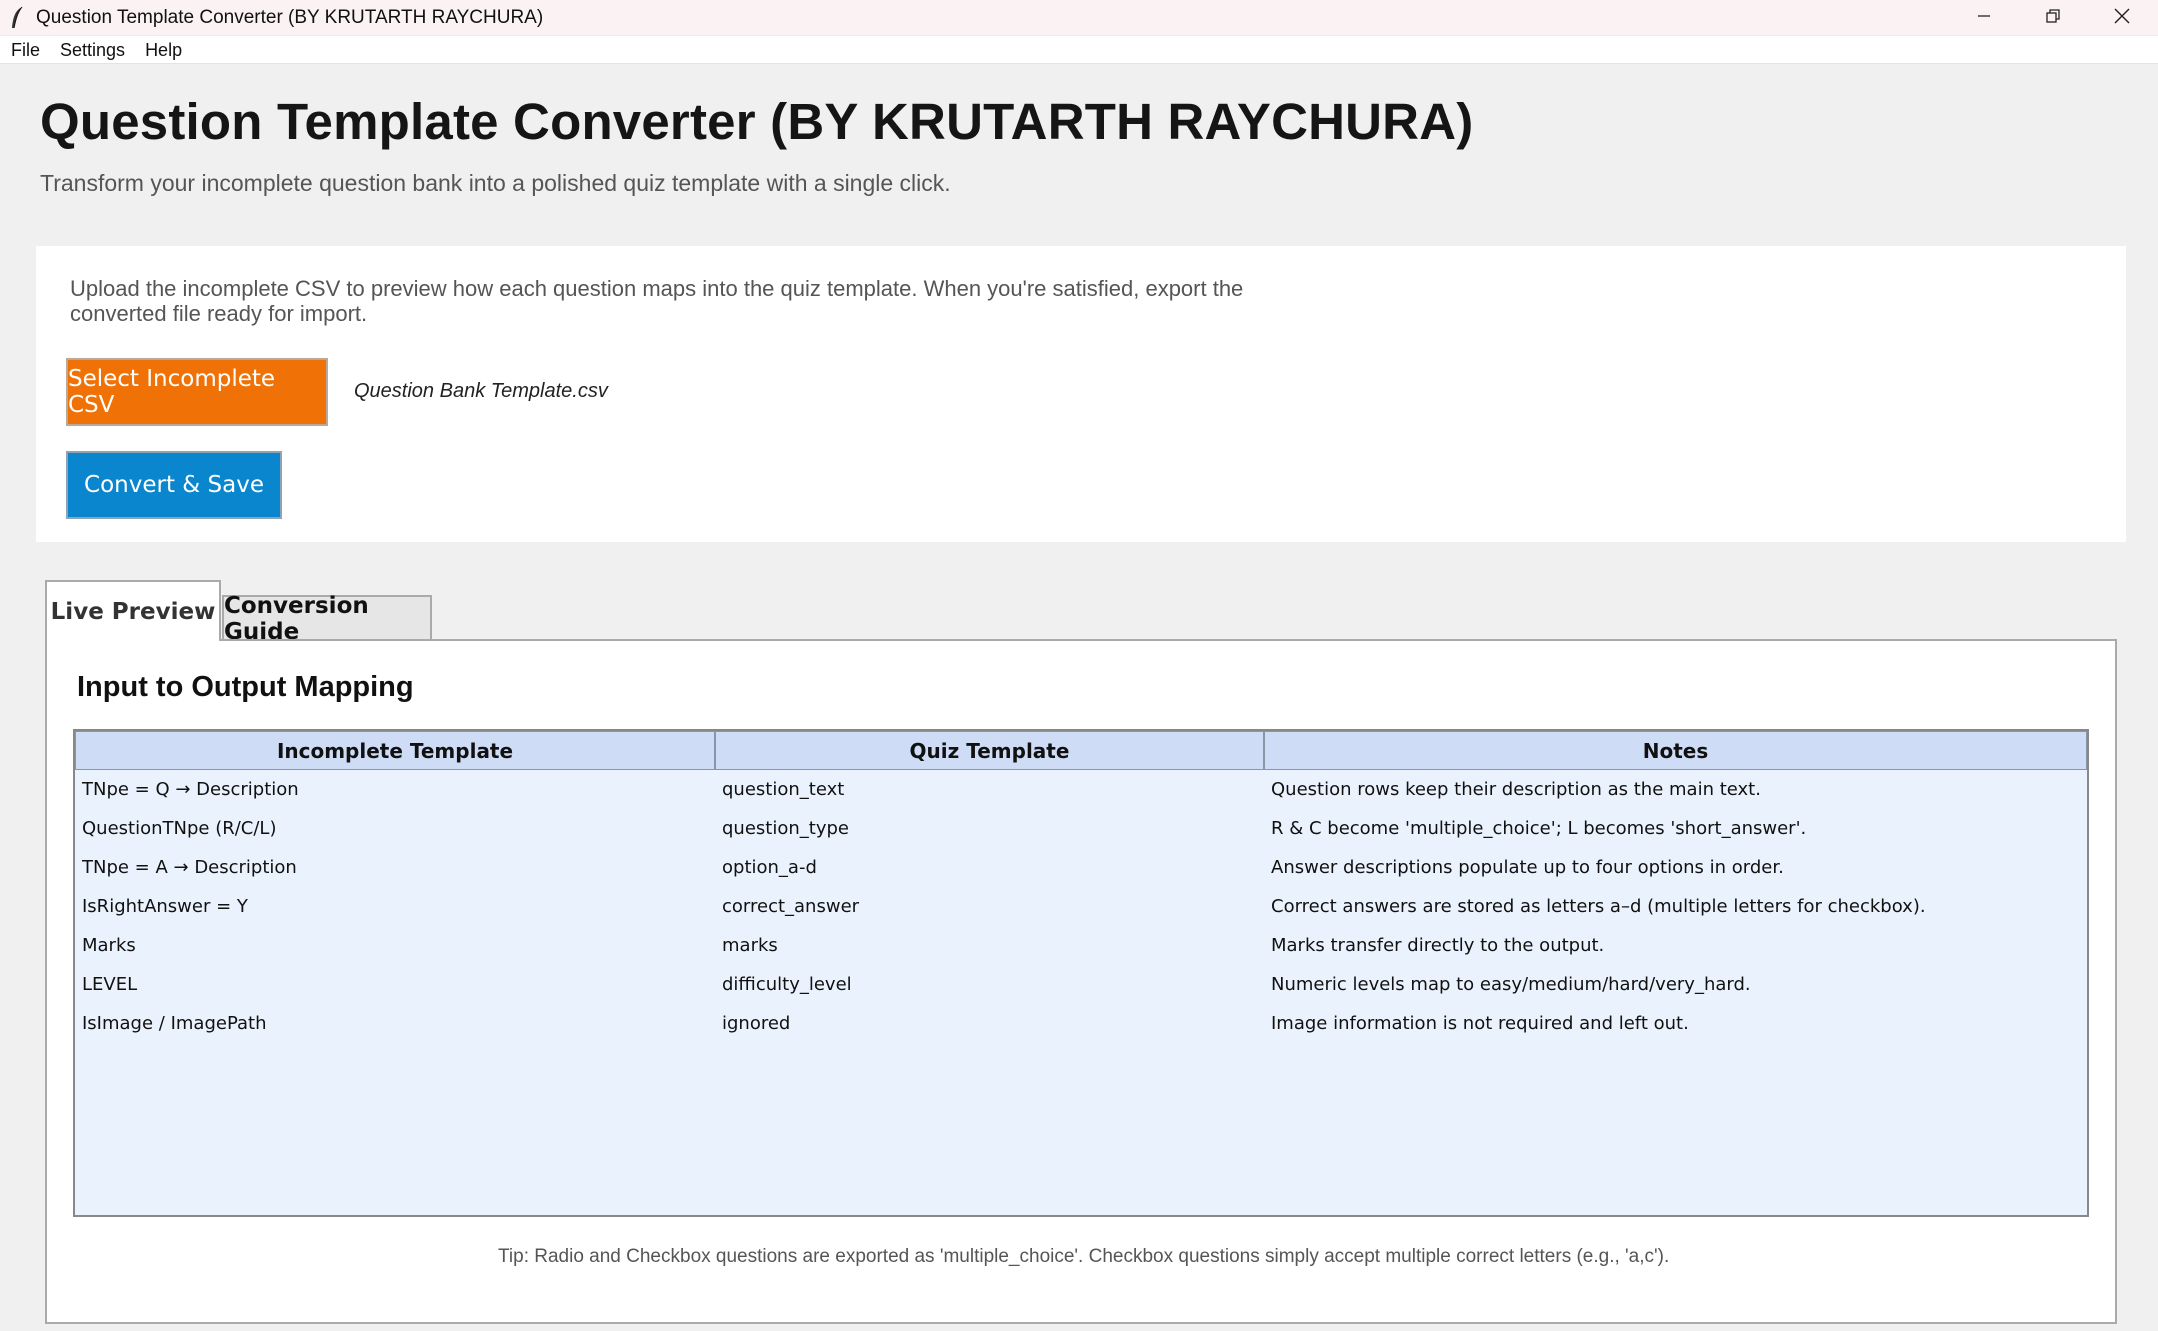  What do you see at coordinates (1438, 945) in the screenshot?
I see `cell-notes: Marks transfer directly to the output.` at bounding box center [1438, 945].